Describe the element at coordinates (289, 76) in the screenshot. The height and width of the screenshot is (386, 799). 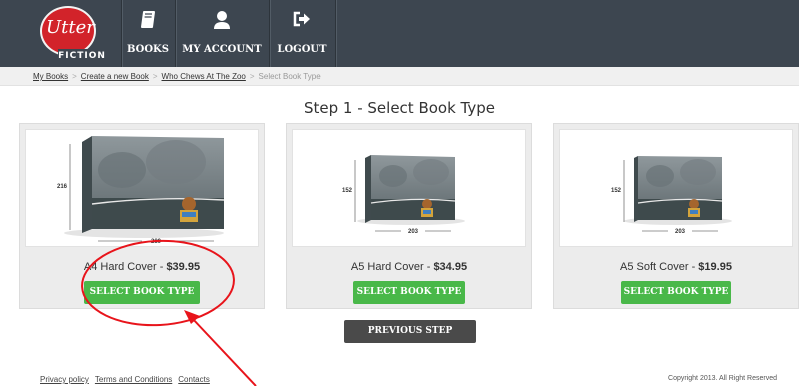
I see `breadcrumb-current: Select Book Type` at that location.